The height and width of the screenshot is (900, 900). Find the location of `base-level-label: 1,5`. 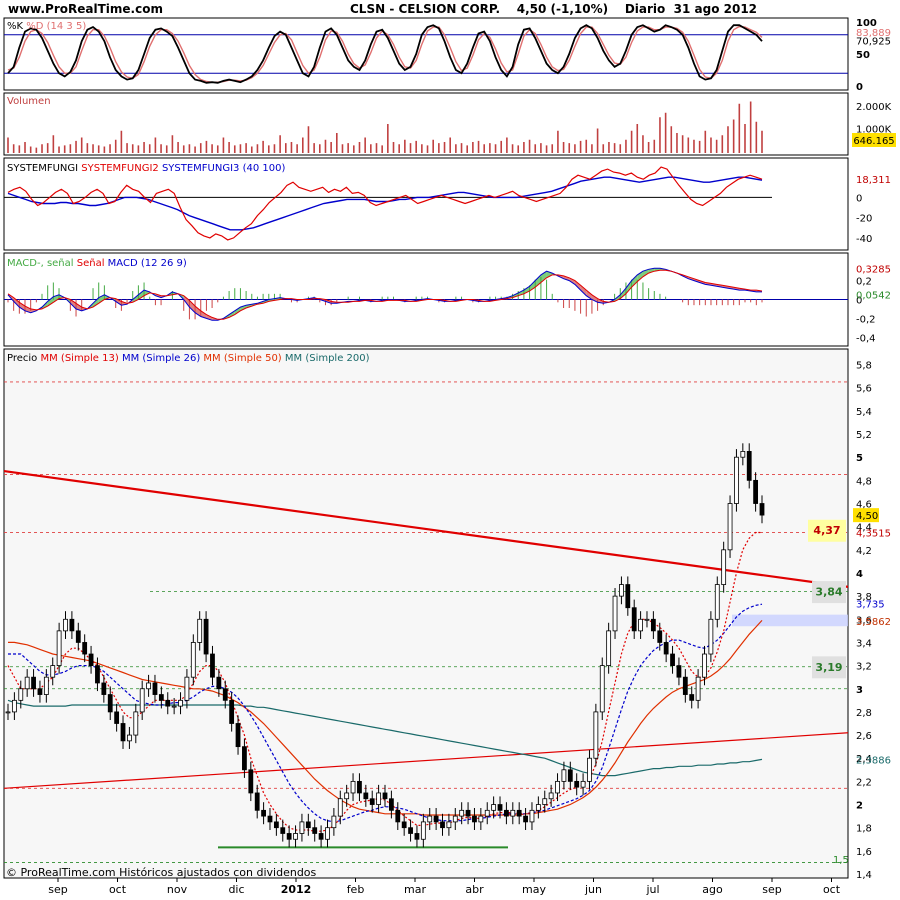

base-level-label: 1,5 is located at coordinates (841, 860).